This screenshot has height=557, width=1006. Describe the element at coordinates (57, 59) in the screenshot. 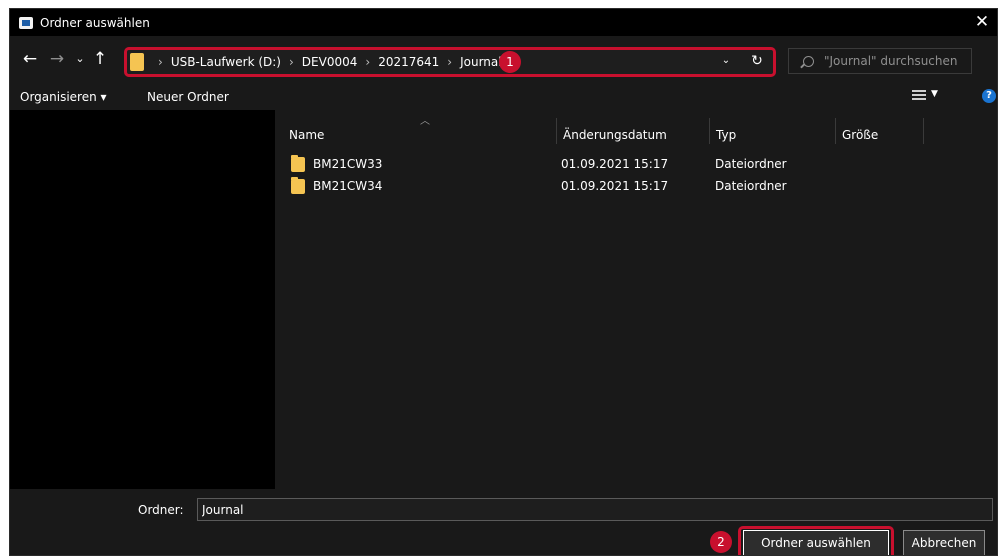

I see `forward-arrow-icon: →` at that location.